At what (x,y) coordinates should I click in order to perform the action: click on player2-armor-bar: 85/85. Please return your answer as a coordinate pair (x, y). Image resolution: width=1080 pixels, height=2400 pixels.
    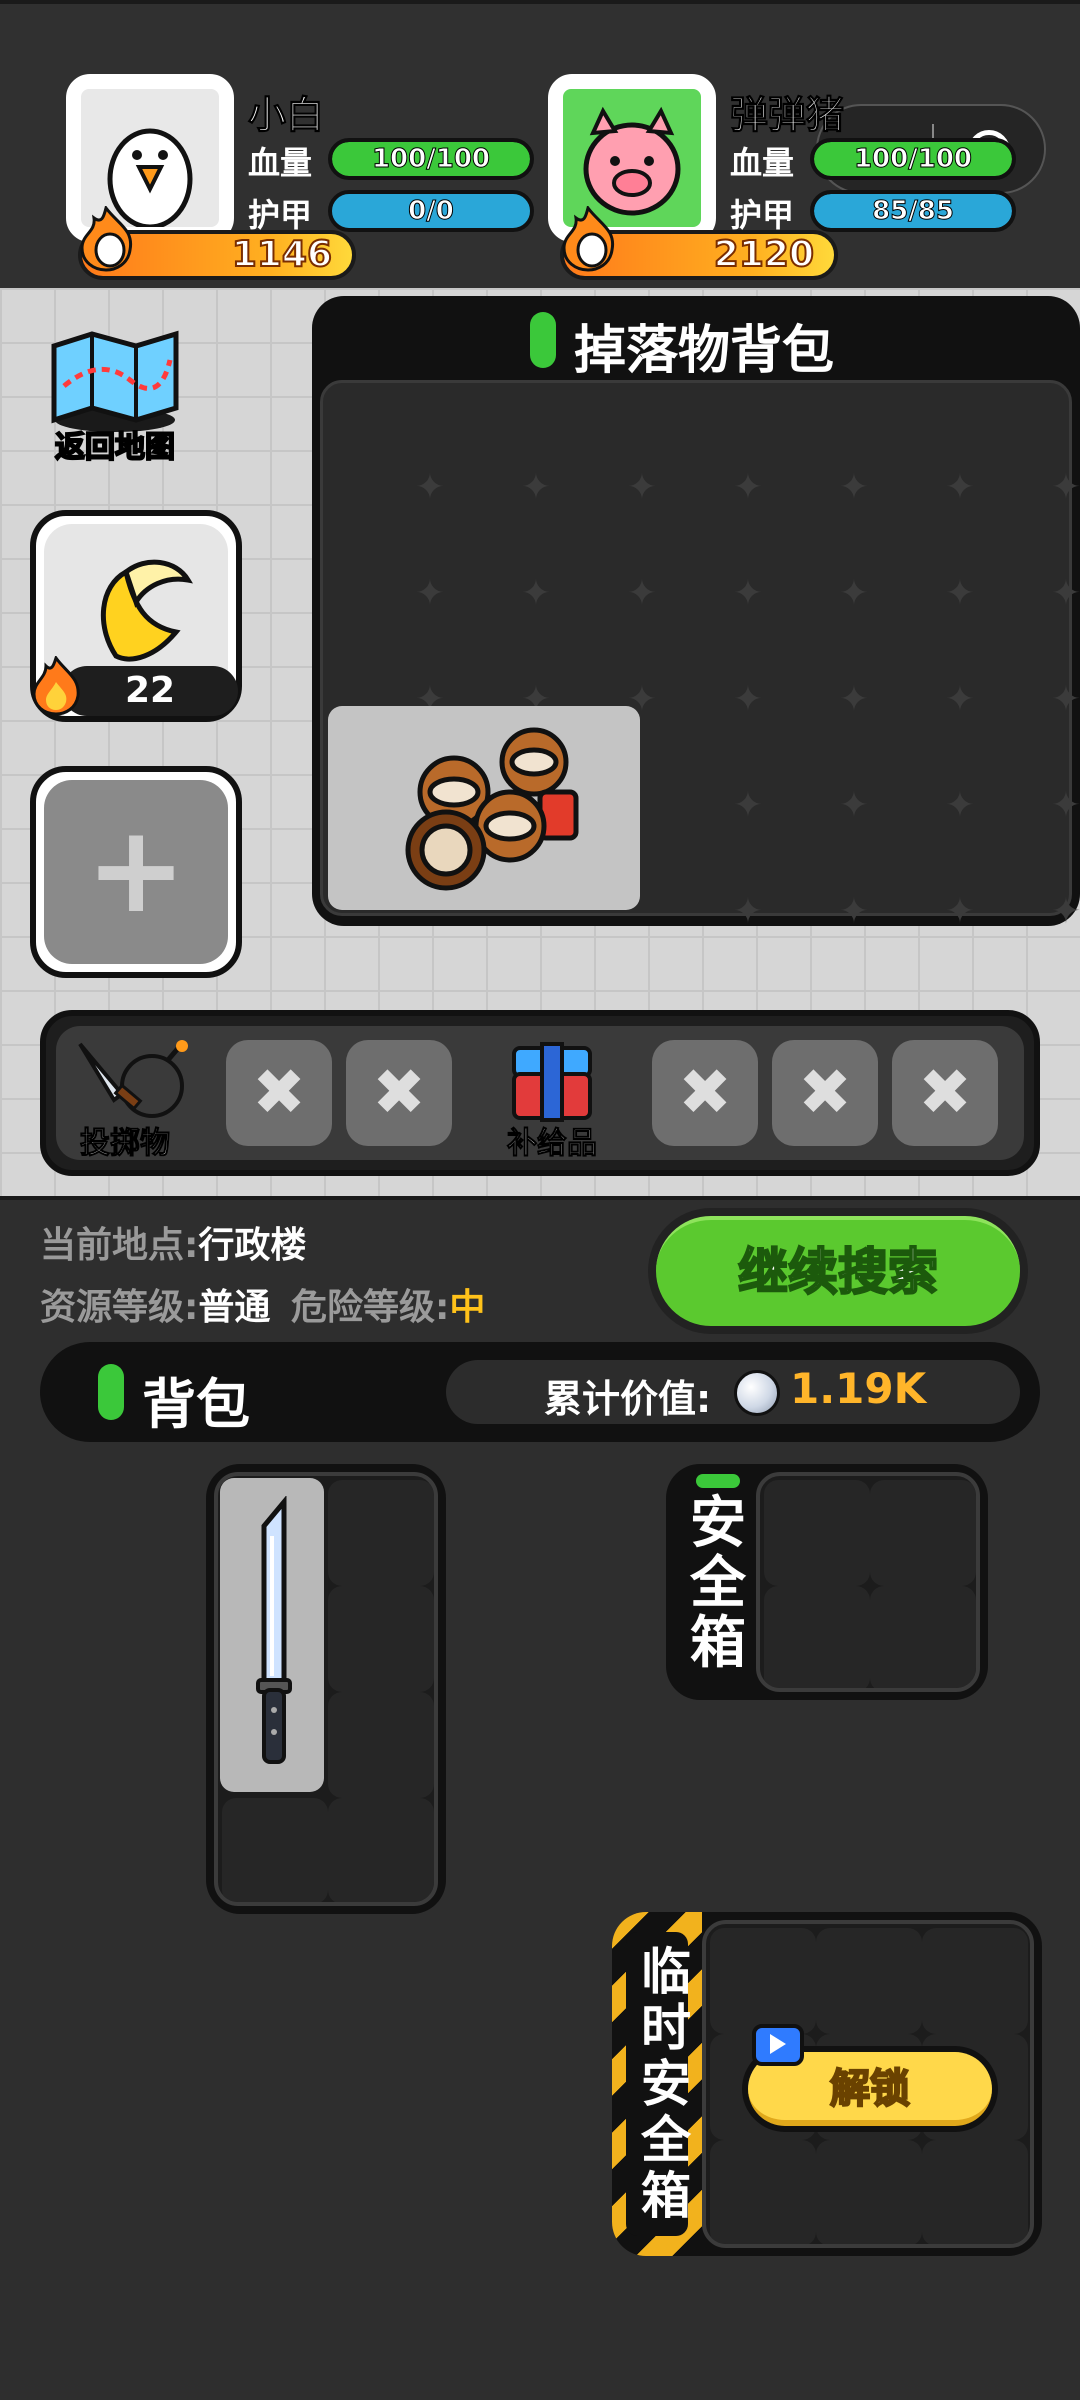
    Looking at the image, I should click on (913, 211).